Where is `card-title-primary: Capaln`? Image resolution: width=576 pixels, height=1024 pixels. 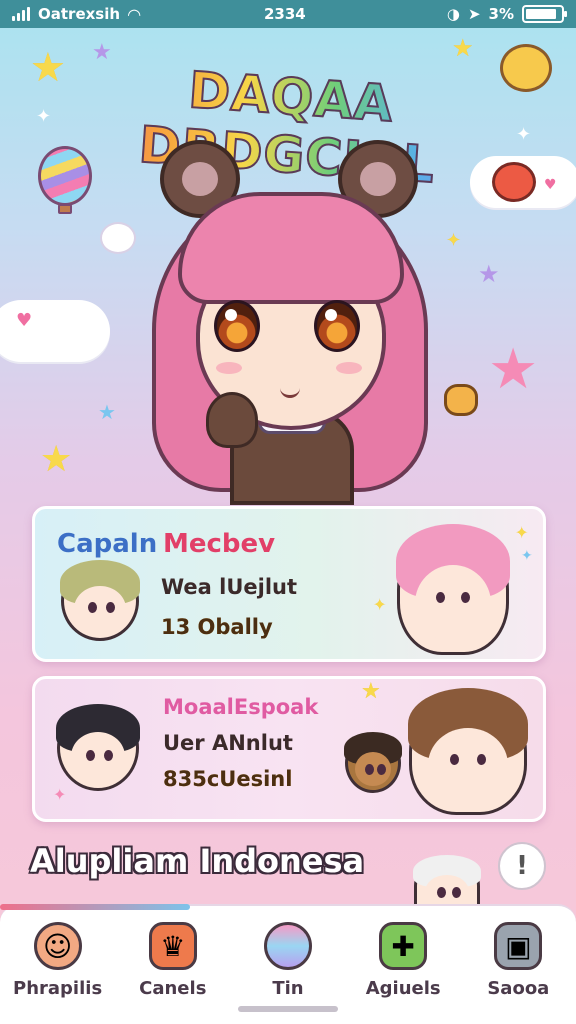 card-title-primary: Capaln is located at coordinates (107, 544).